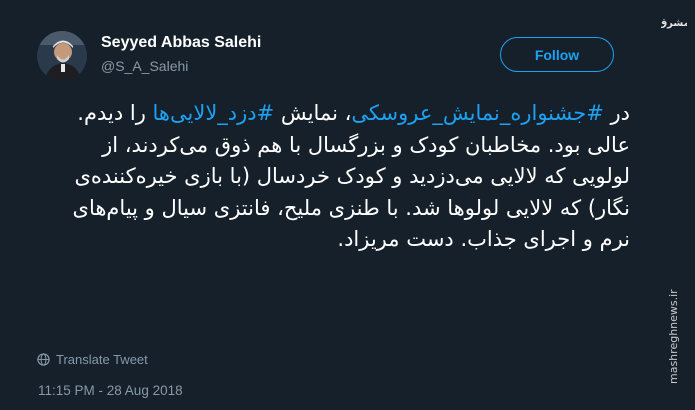  Describe the element at coordinates (674, 23) in the screenshot. I see `svg-text: مشرق` at that location.